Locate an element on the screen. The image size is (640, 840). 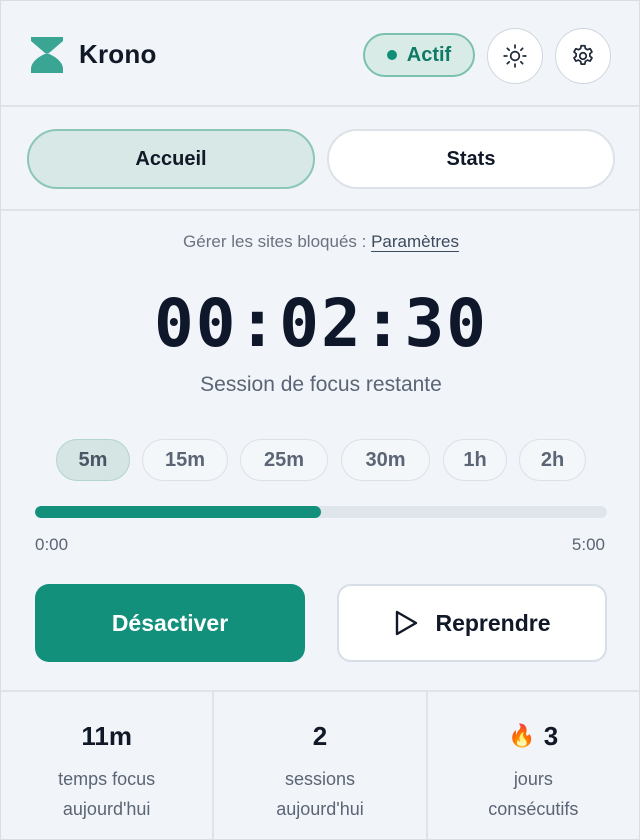
stat-value: 🔥 3 is located at coordinates (533, 736).